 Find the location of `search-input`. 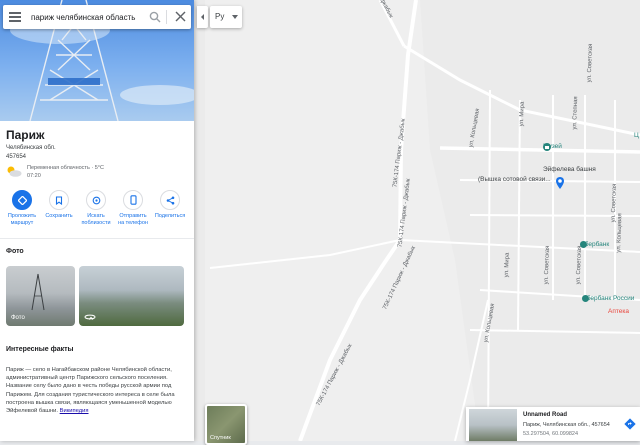

search-input is located at coordinates (87, 17).